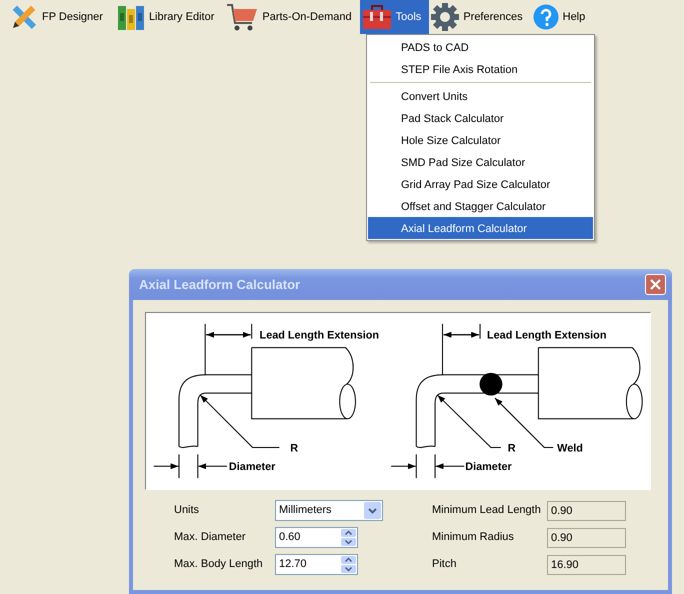 The image size is (684, 594). I want to click on result-field: 16.90, so click(586, 564).